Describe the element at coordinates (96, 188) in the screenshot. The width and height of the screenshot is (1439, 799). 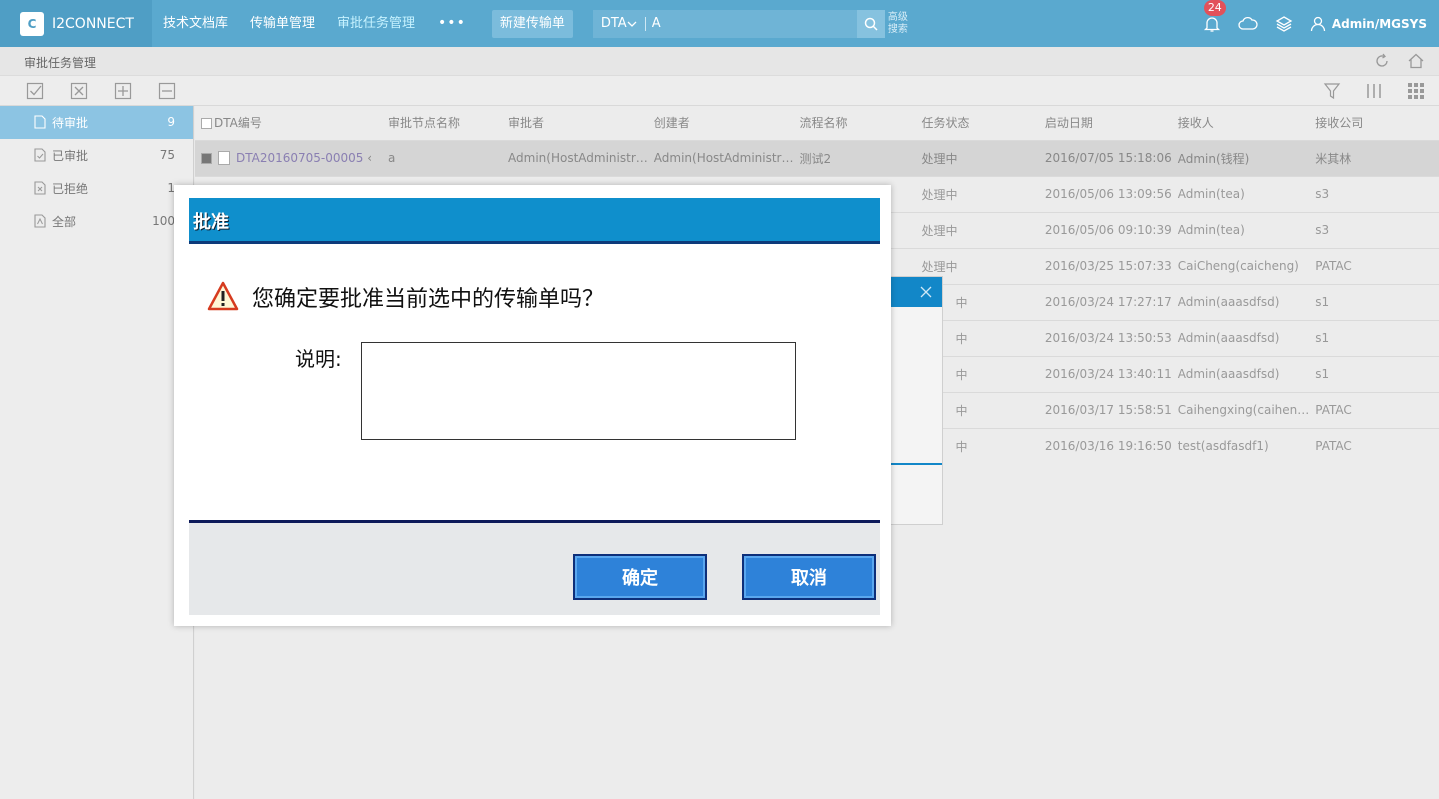
I see `sidebar-item-rejected: 已拒绝 1` at that location.